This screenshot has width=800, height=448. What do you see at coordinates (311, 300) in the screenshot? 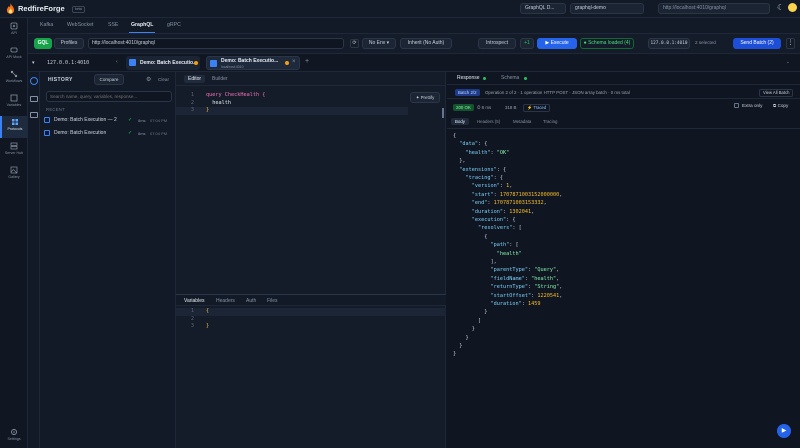
I see `variables-tabs: Variables Headers Auth Files` at bounding box center [311, 300].